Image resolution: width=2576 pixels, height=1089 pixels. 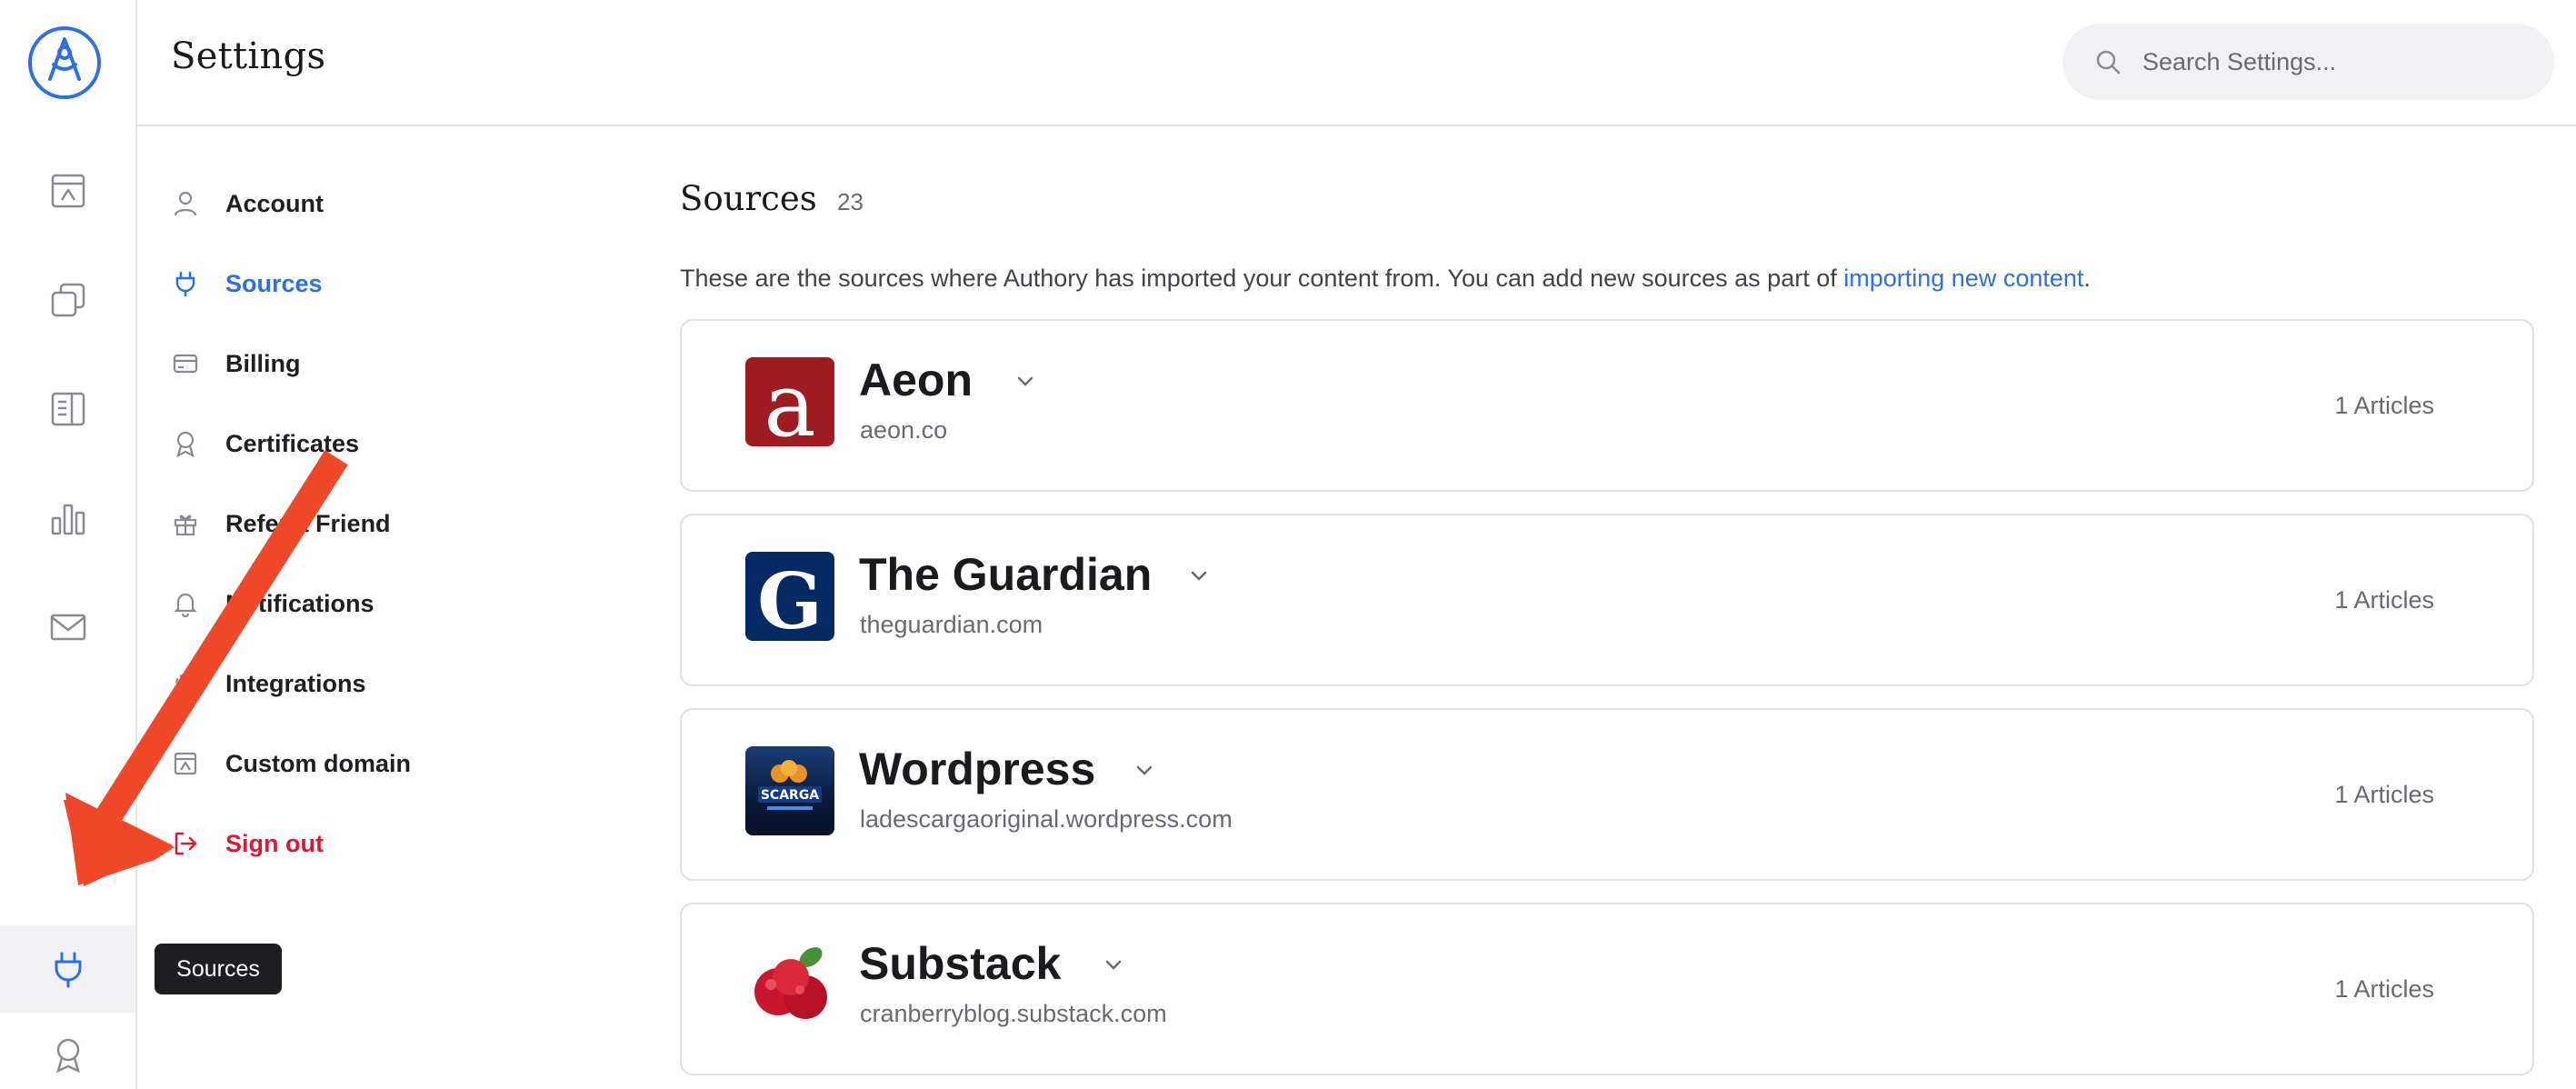 What do you see at coordinates (2087, 278) in the screenshot?
I see `description-period: .` at bounding box center [2087, 278].